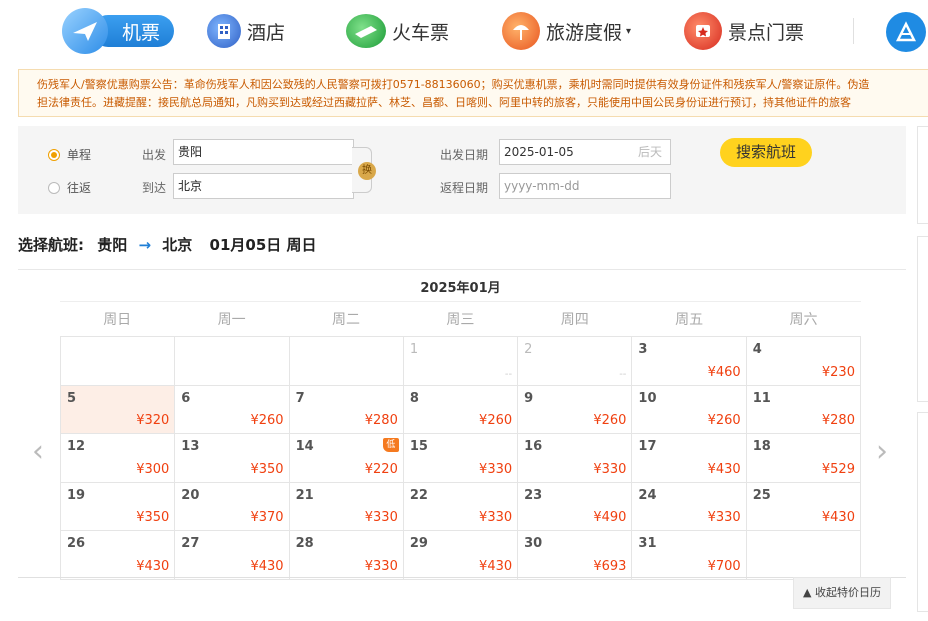  Describe the element at coordinates (689, 361) in the screenshot. I see `calendar-day-cell: 3 ¥460` at that location.